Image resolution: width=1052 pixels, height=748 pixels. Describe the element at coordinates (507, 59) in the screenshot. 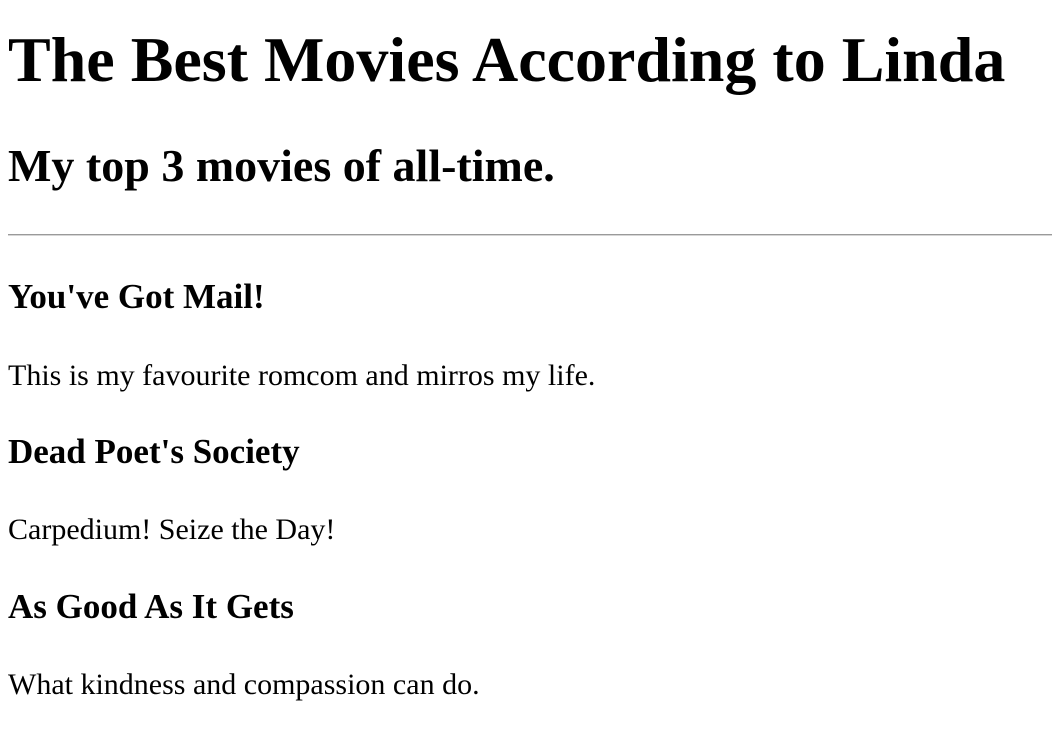

I see `page-title: The Best Movies According to Linda` at that location.